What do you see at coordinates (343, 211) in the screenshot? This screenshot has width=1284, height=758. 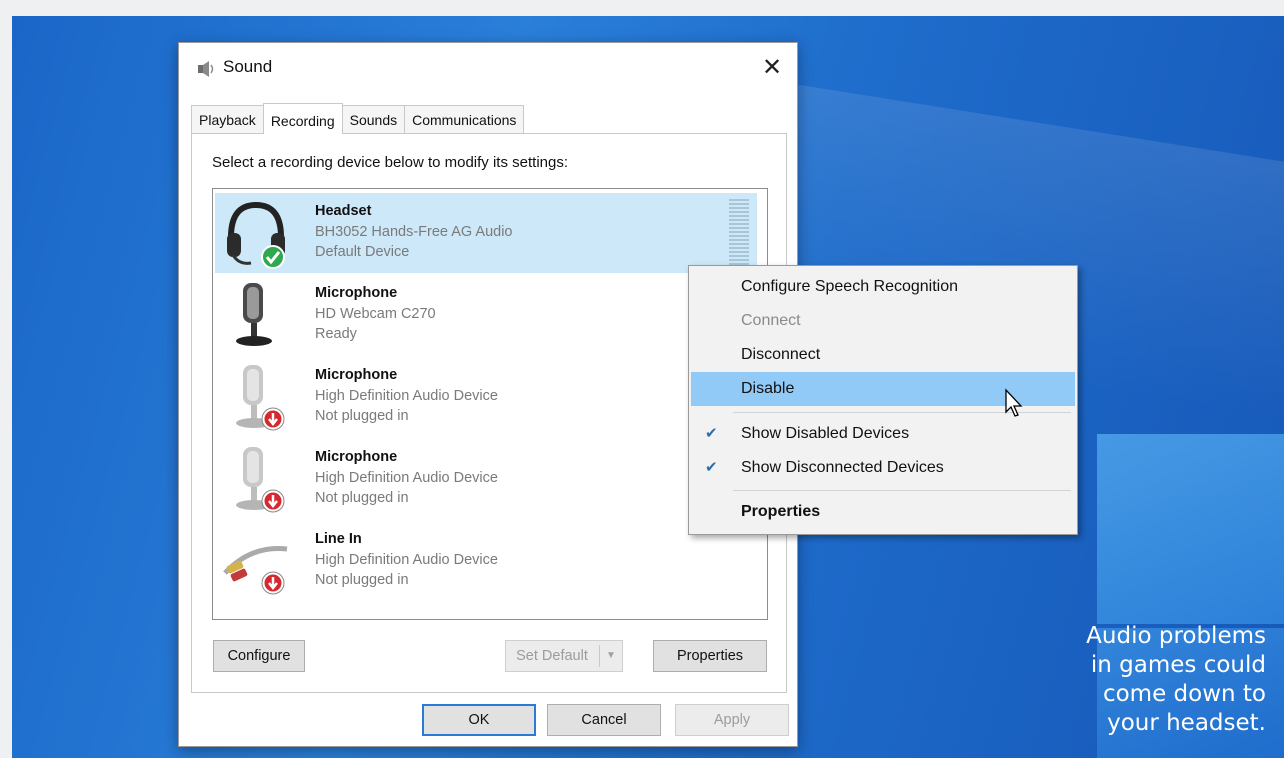 I see `device-name: Headset` at bounding box center [343, 211].